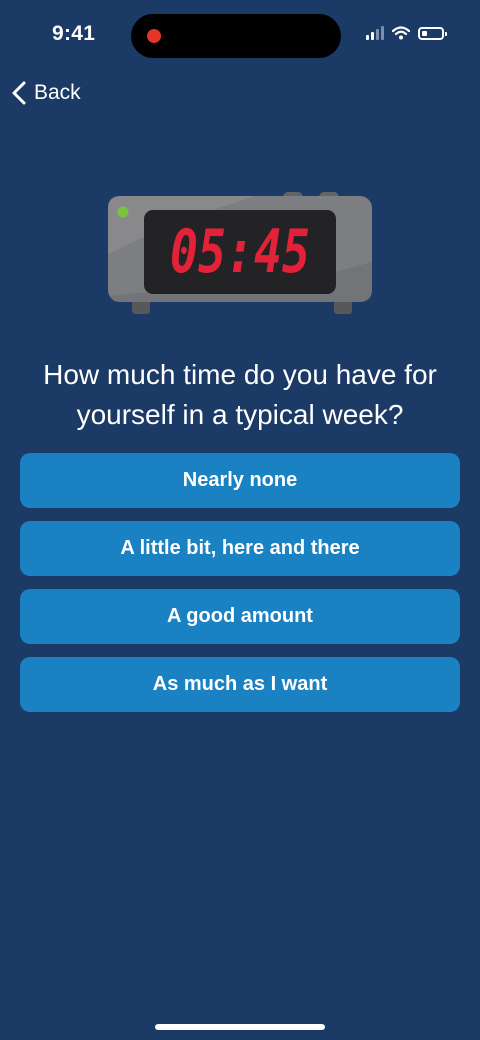 The image size is (480, 1040). What do you see at coordinates (240, 616) in the screenshot?
I see `option-good-amount-button: A good amount` at bounding box center [240, 616].